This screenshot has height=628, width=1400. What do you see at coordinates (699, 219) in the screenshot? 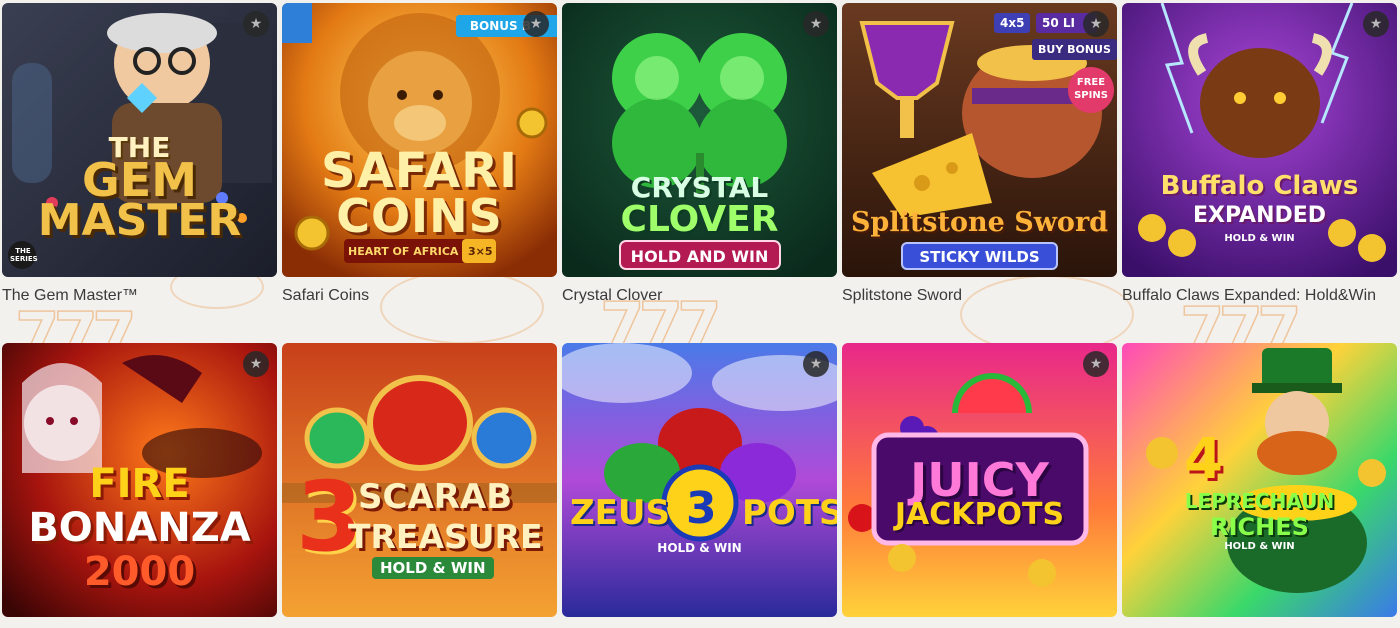
I see `art-title-line2: CLOVER` at bounding box center [699, 219].